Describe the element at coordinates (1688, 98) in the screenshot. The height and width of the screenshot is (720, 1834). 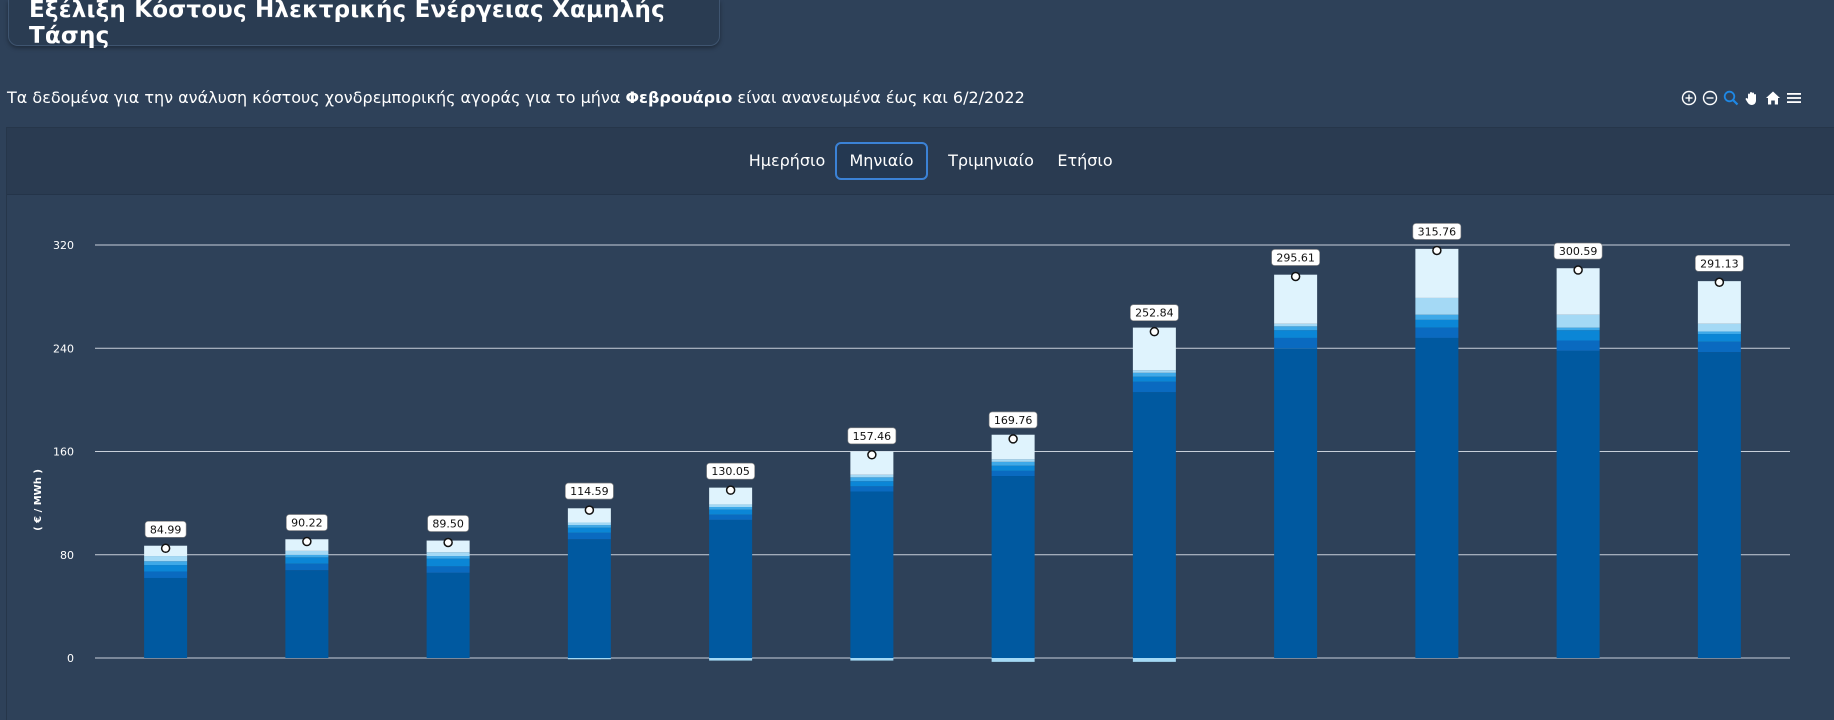
I see `zoom-in-icon` at that location.